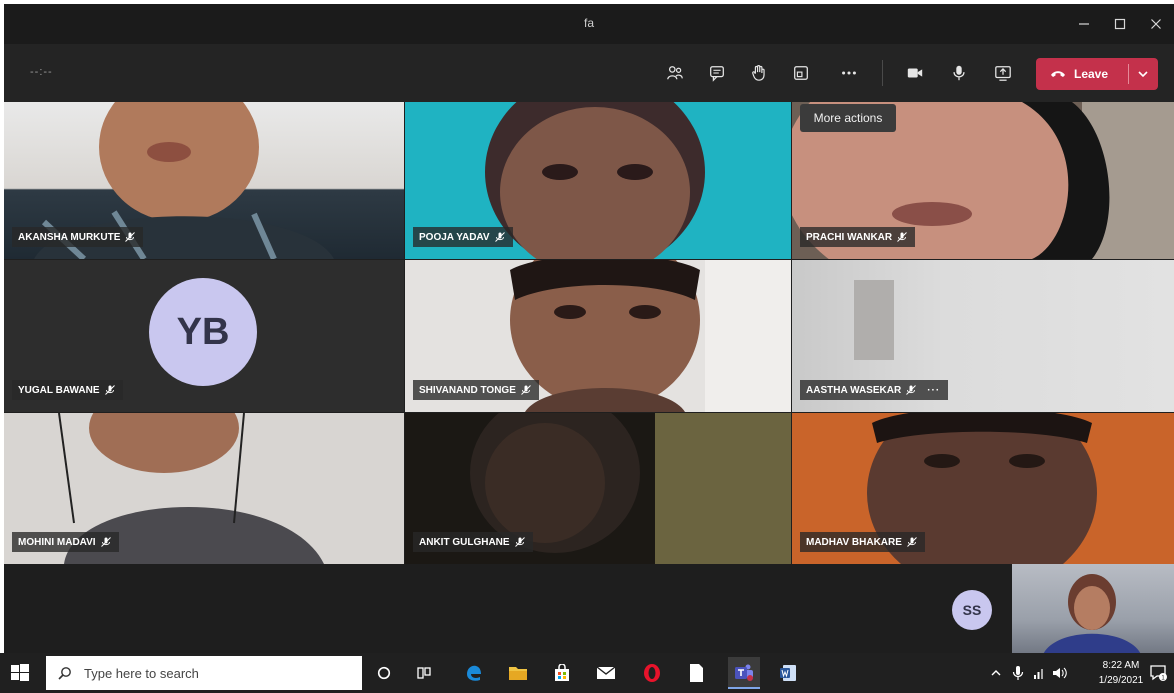 This screenshot has width=1174, height=693. I want to click on share-screen-button, so click(1003, 73).